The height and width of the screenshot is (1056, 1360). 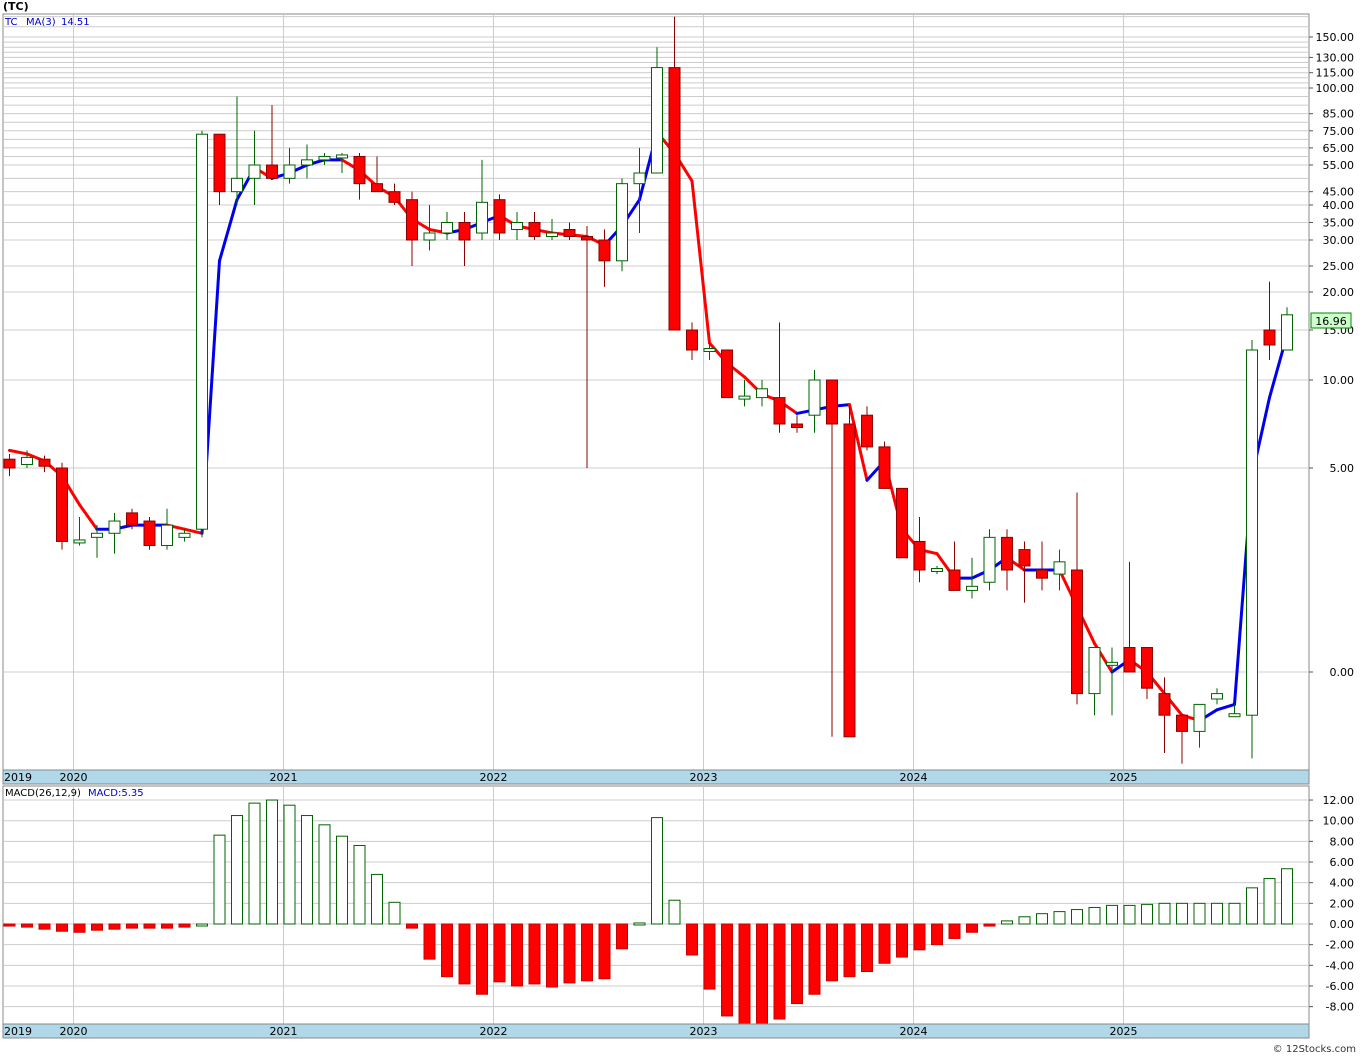 What do you see at coordinates (74, 777) in the screenshot?
I see `year-label: 2020` at bounding box center [74, 777].